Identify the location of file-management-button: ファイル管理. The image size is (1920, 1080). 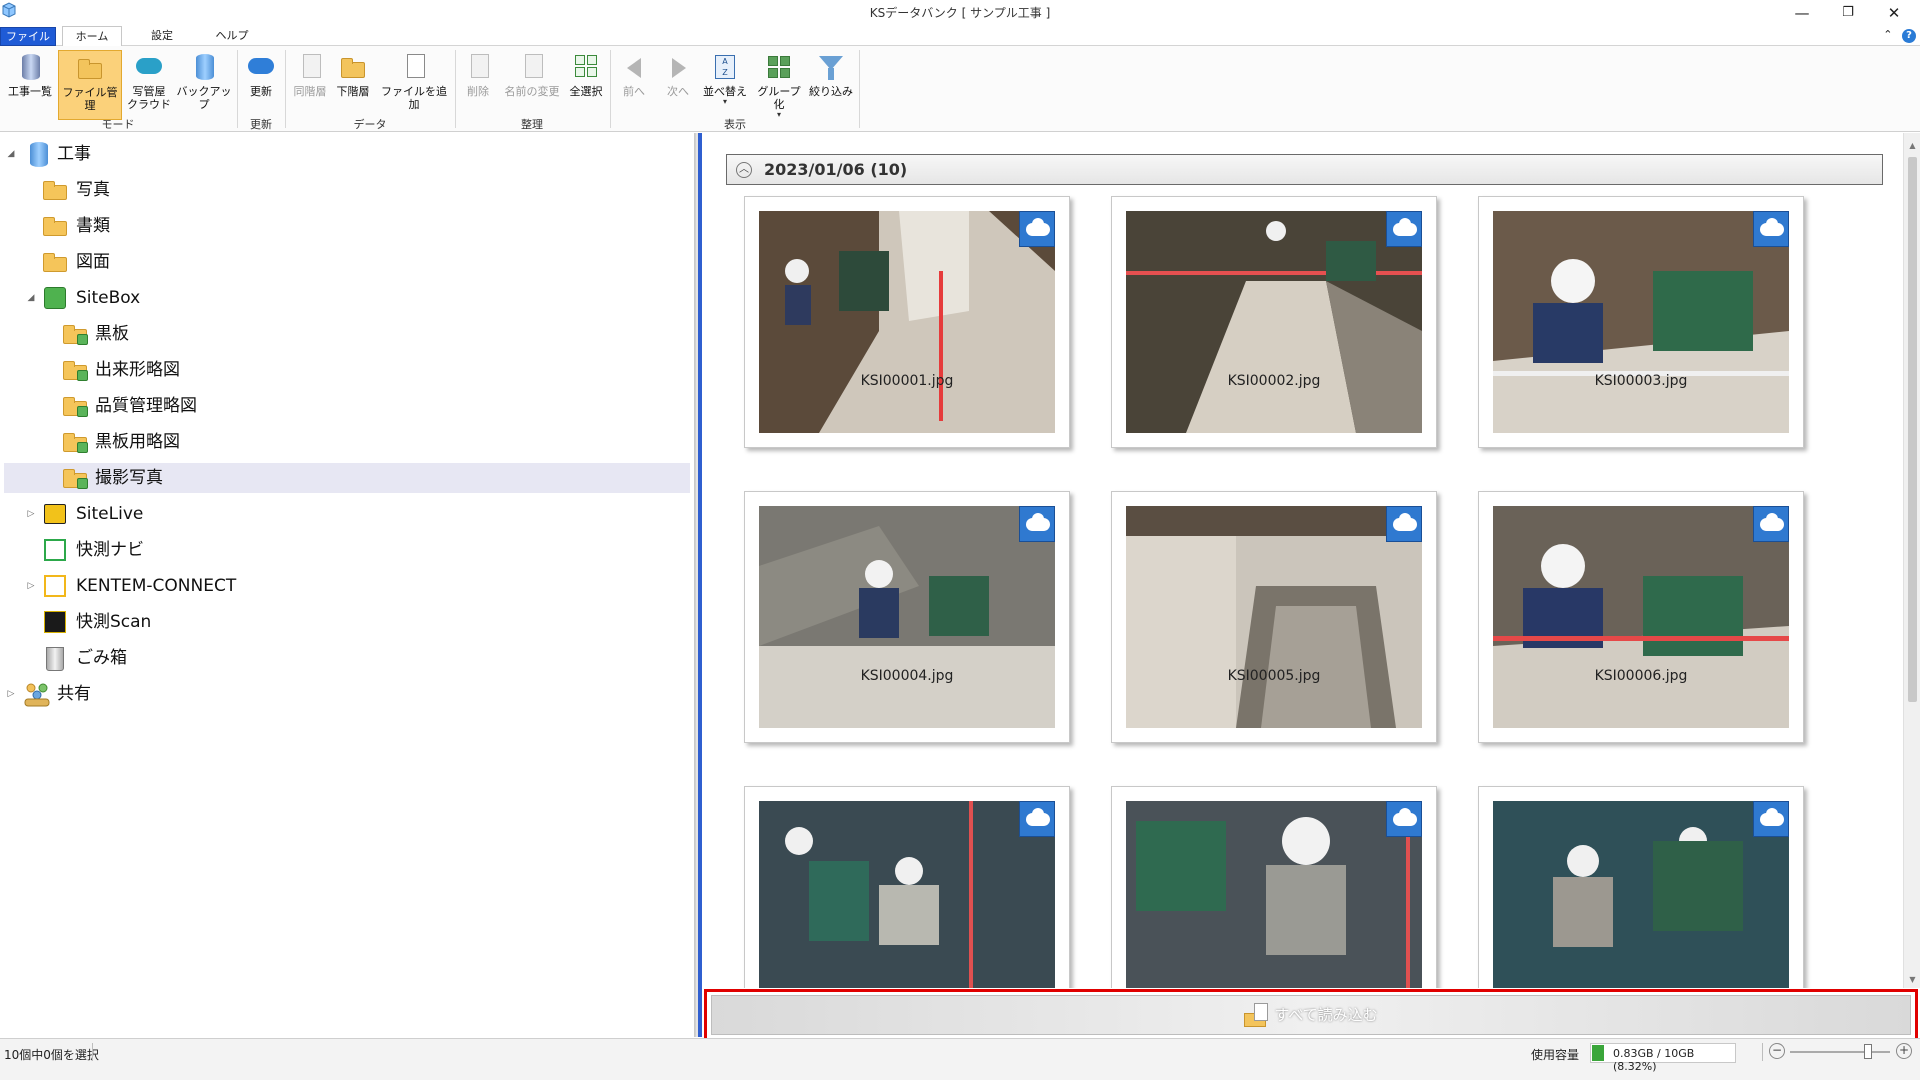
(90, 85).